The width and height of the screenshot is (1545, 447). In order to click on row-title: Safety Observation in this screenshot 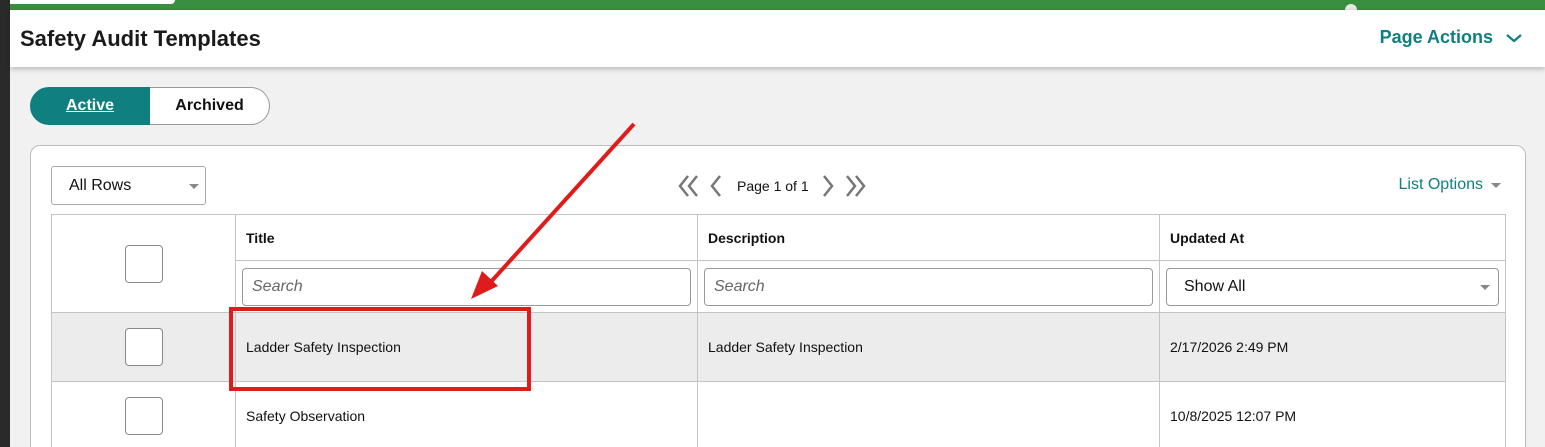, I will do `click(466, 414)`.